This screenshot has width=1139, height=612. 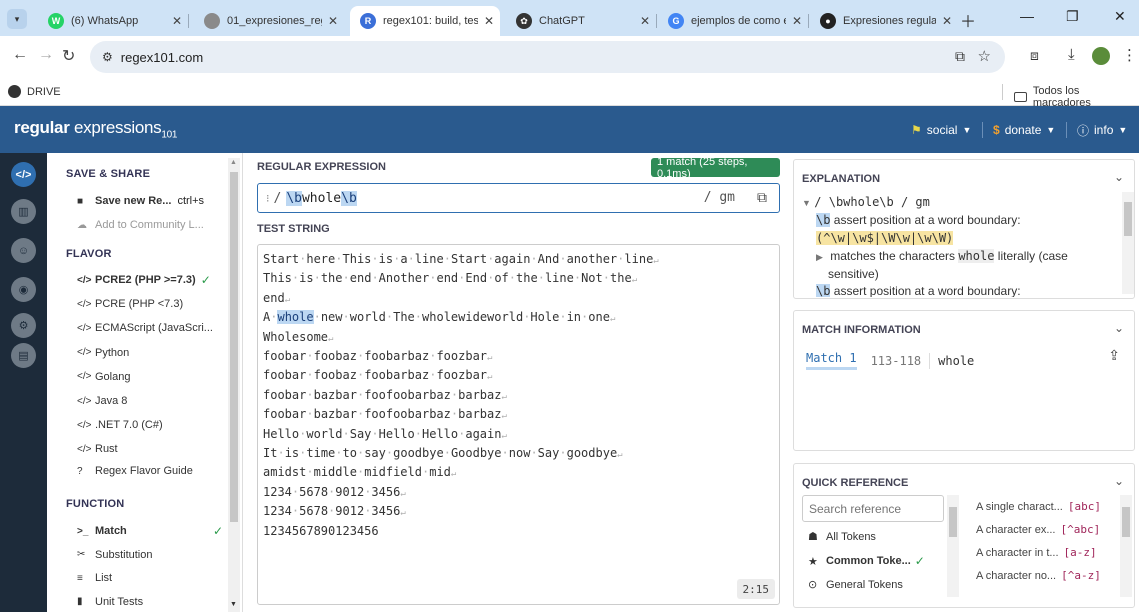 I want to click on regex-flavor-guide-label: Regex Flavor Guide, so click(x=144, y=471).